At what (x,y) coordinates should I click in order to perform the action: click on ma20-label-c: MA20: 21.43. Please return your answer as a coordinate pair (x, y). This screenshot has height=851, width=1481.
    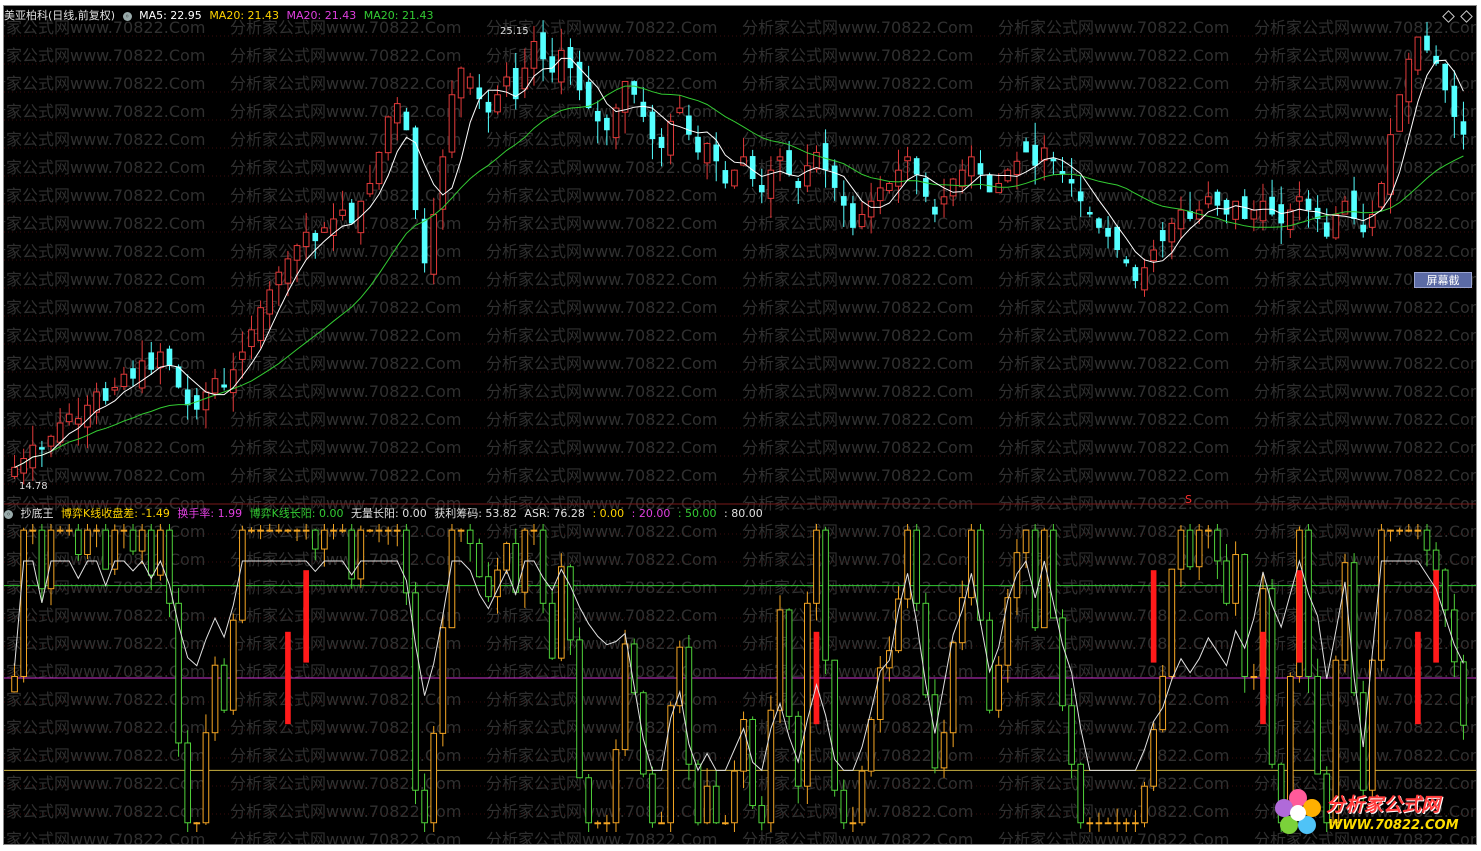
    Looking at the image, I should click on (398, 15).